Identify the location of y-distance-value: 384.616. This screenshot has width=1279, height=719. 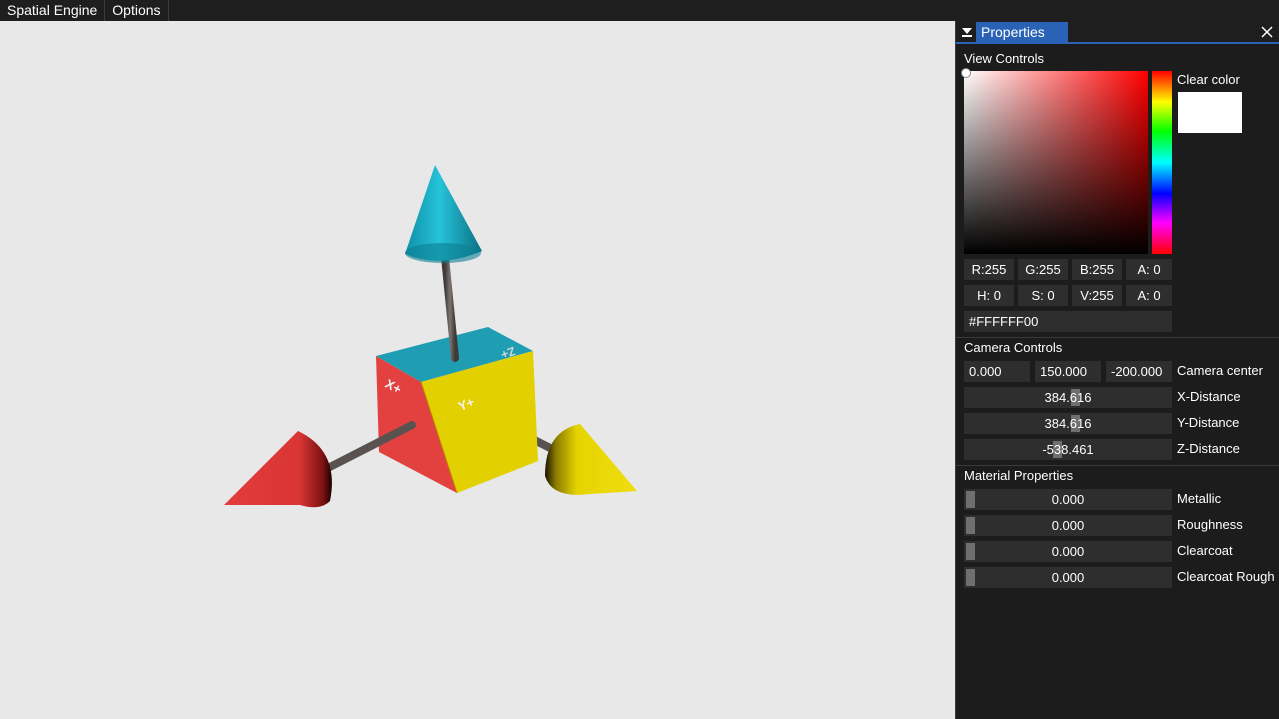
(1068, 423).